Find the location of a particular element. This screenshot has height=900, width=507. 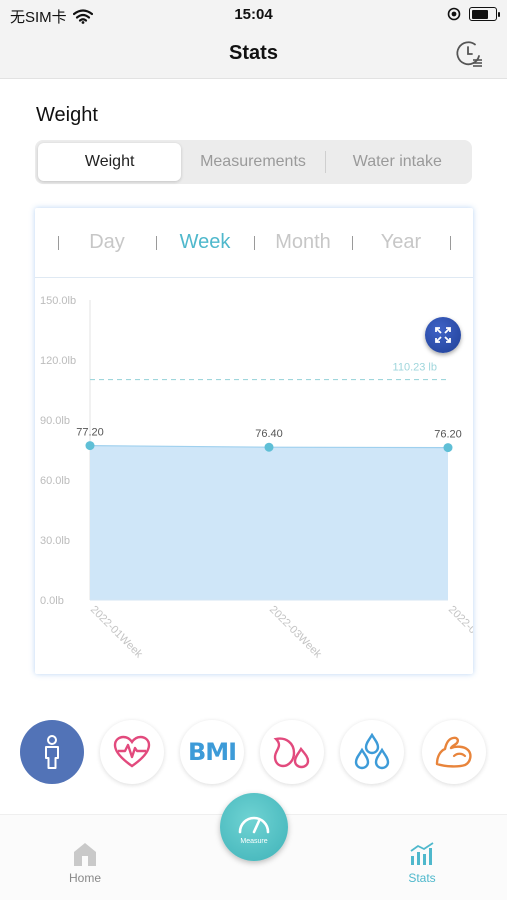

metric-water-button is located at coordinates (372, 752).